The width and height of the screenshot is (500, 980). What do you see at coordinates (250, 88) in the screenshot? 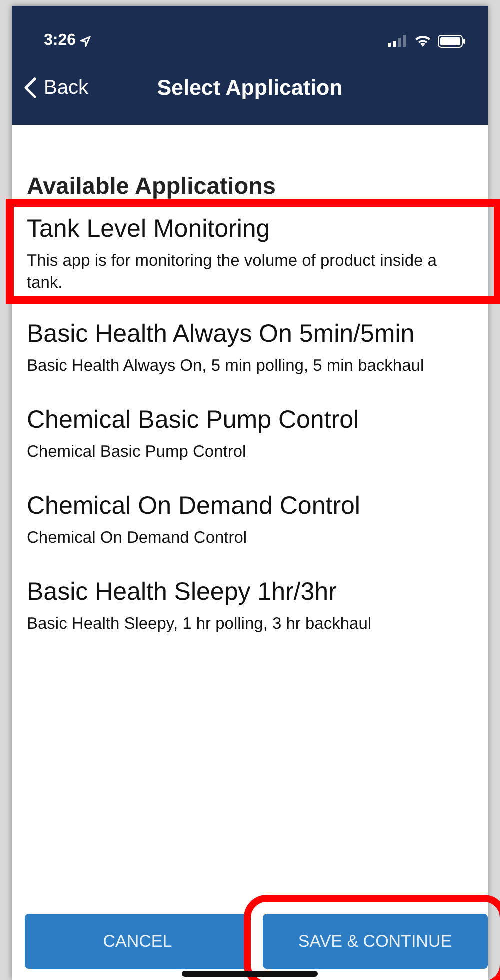
I see `screen-title: Select Application` at bounding box center [250, 88].